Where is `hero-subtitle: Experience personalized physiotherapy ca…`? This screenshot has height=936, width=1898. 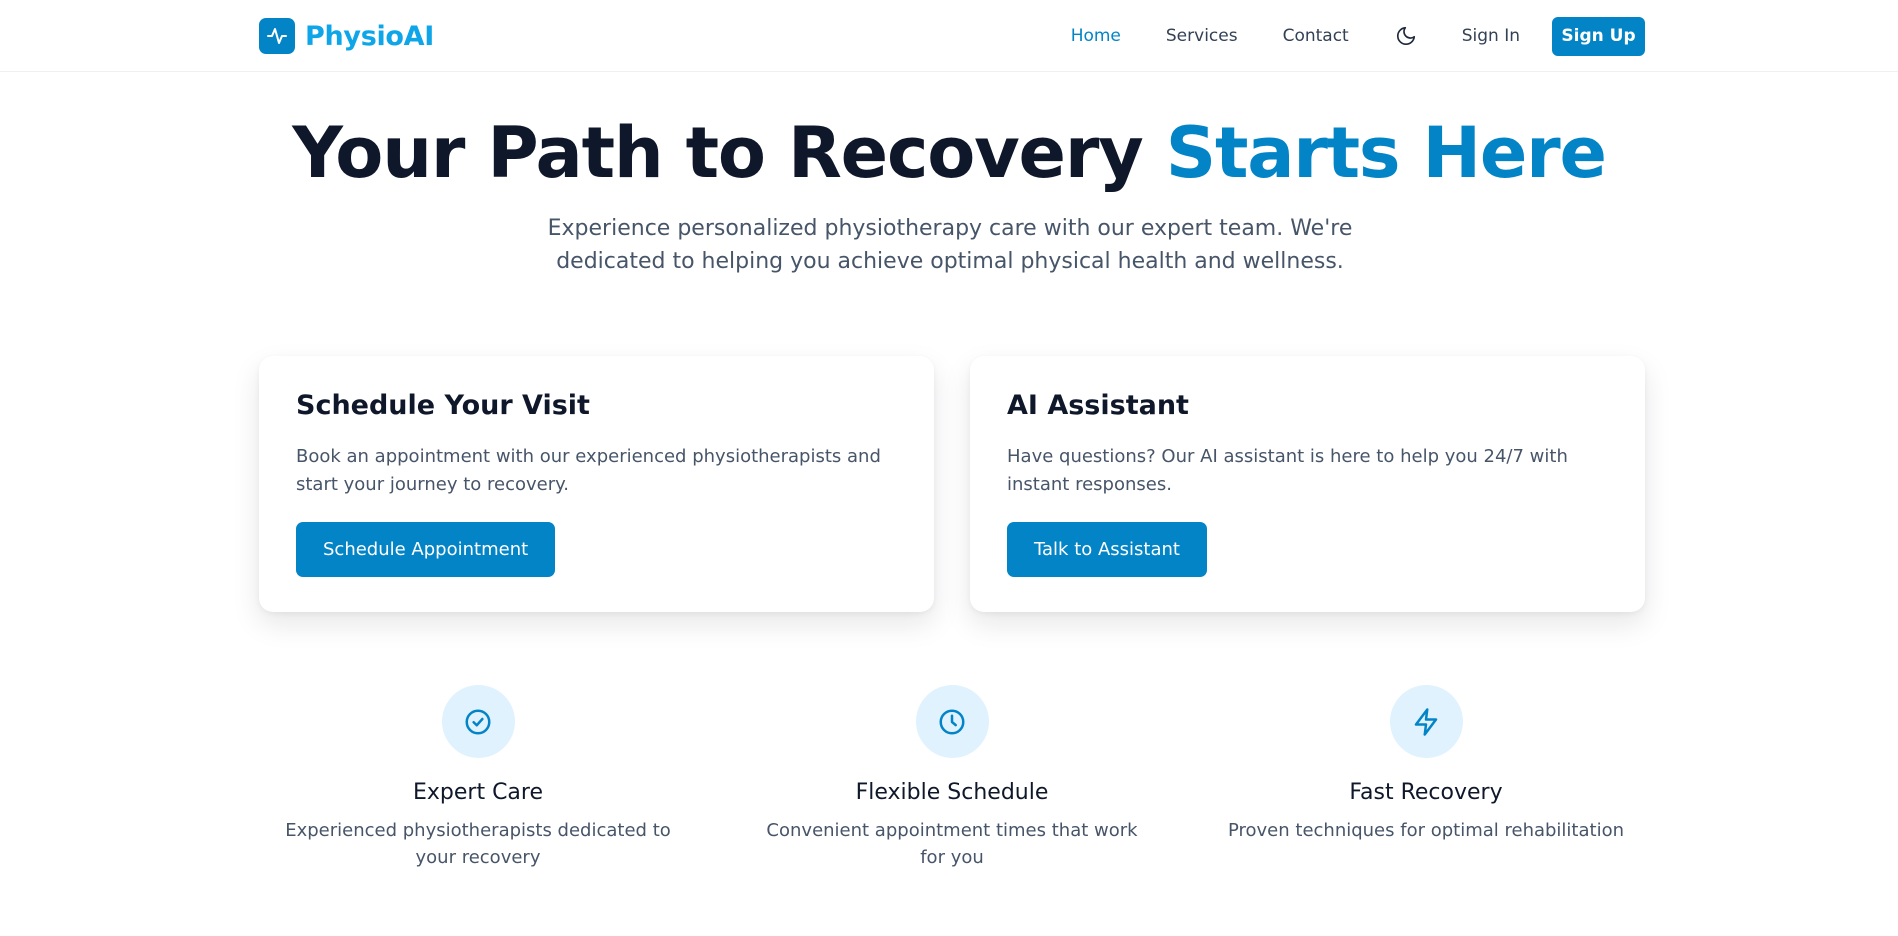 hero-subtitle: Experience personalized physiotherapy ca… is located at coordinates (950, 245).